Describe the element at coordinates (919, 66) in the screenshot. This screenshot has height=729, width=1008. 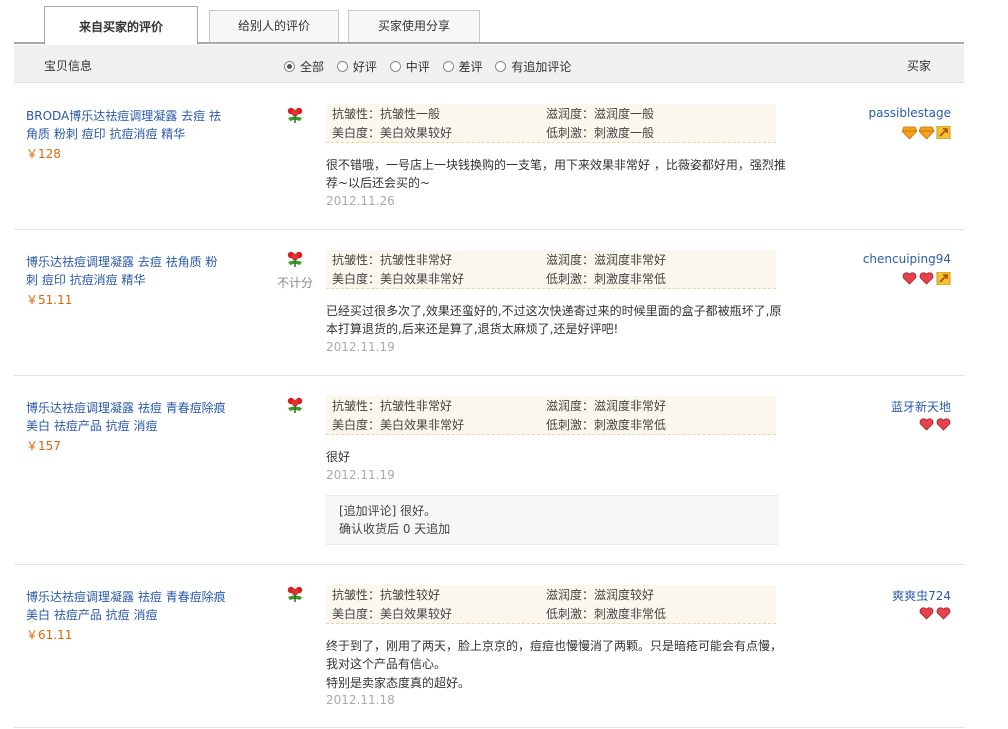
I see `buyer-header: 买家` at that location.